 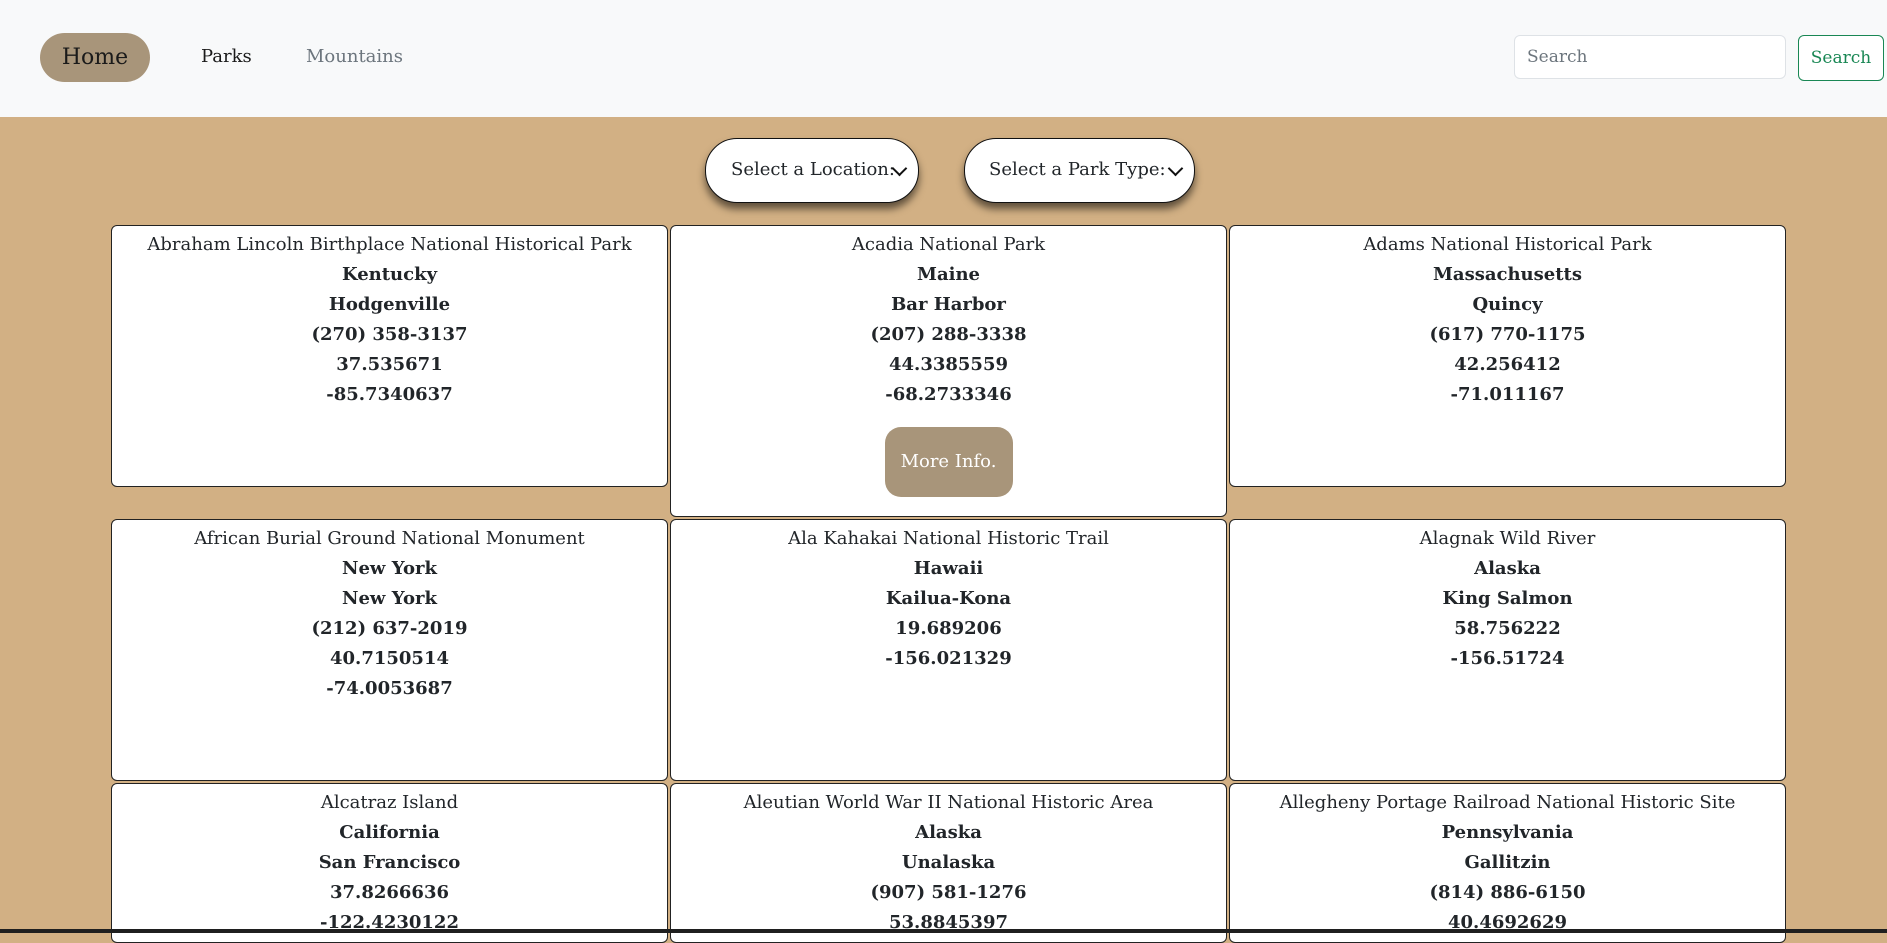 What do you see at coordinates (389, 598) in the screenshot?
I see `park-city: New York` at bounding box center [389, 598].